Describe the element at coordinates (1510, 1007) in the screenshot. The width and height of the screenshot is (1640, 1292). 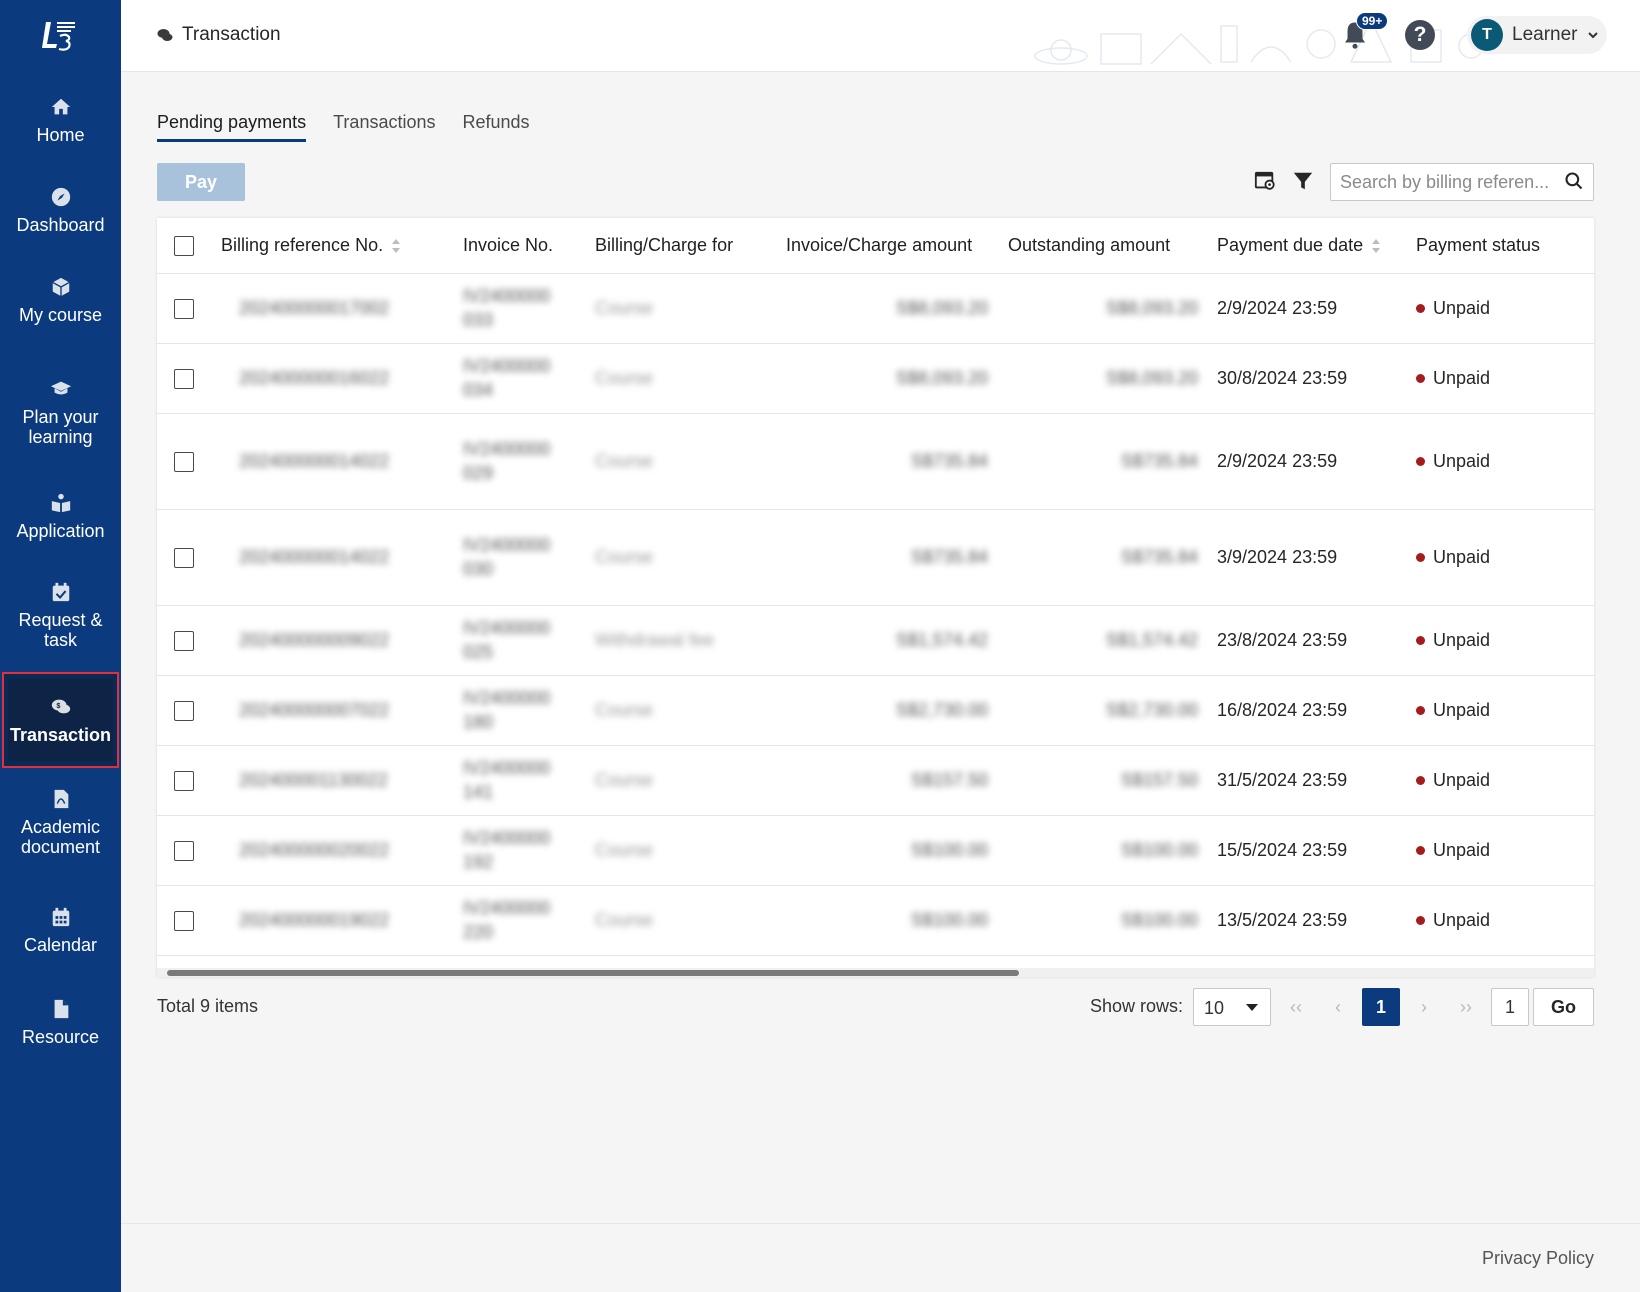
I see `goto-page-input: 1` at that location.